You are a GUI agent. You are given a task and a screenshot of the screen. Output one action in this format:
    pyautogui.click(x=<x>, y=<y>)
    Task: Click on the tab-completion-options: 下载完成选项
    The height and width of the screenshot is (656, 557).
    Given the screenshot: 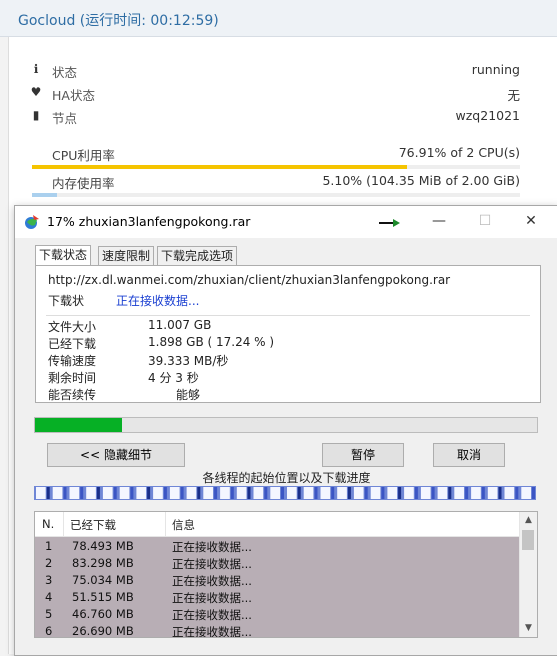 What is the action you would take?
    pyautogui.click(x=197, y=256)
    